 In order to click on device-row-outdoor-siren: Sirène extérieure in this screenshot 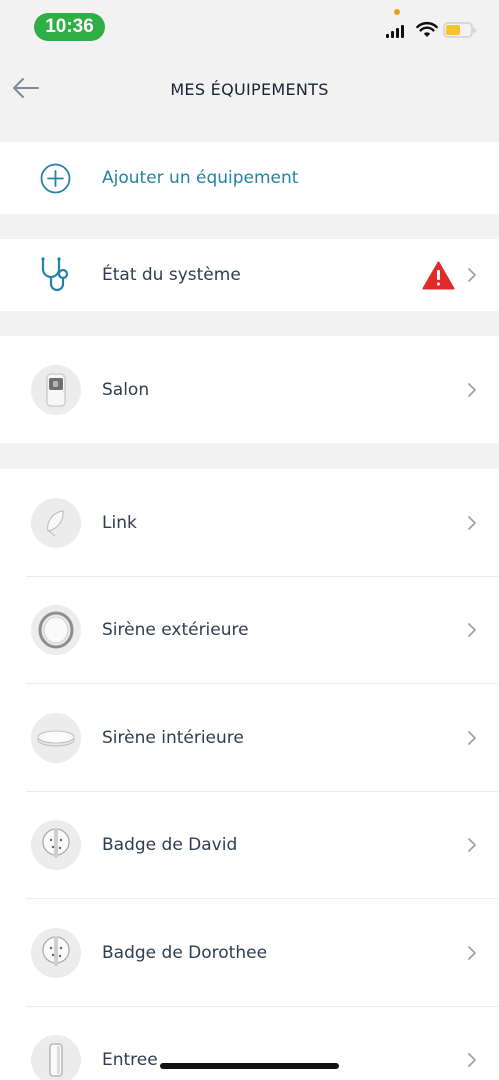, I will do `click(249, 630)`.